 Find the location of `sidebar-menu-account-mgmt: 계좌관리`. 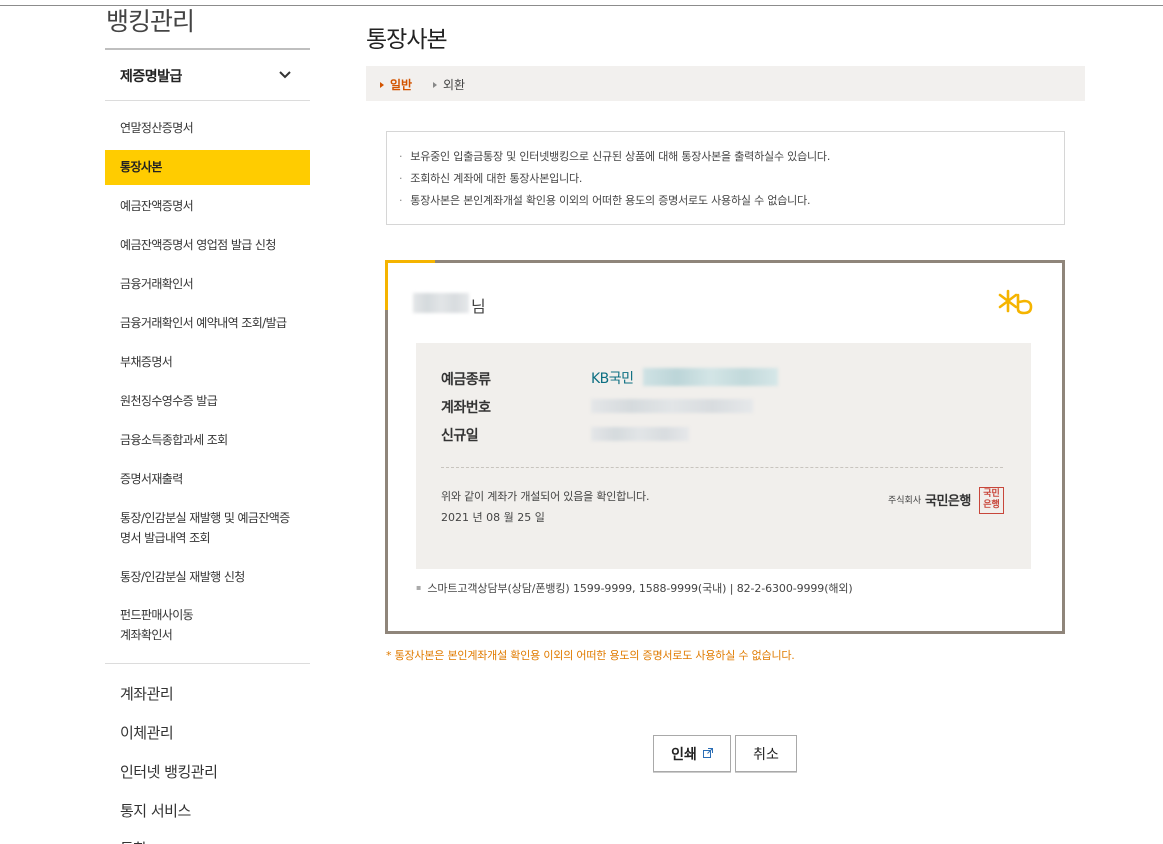

sidebar-menu-account-mgmt: 계좌관리 is located at coordinates (147, 693).